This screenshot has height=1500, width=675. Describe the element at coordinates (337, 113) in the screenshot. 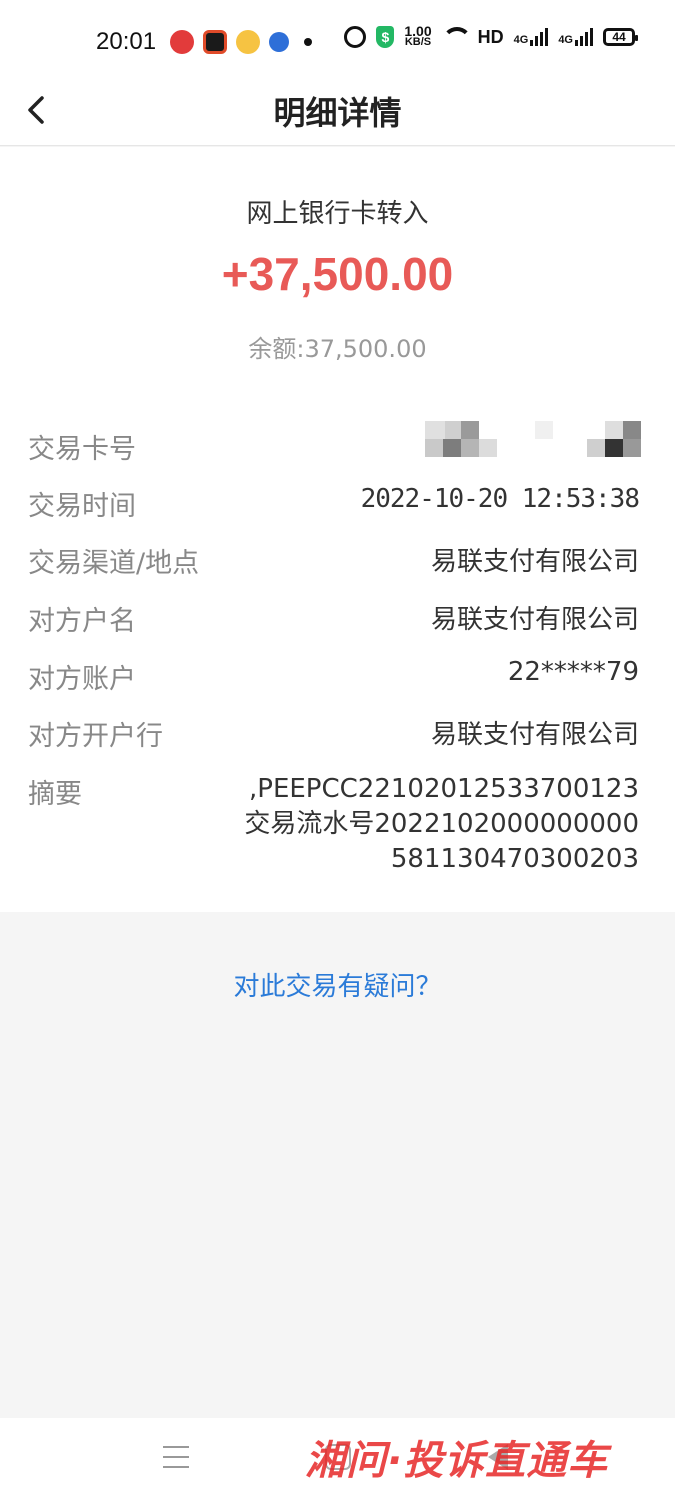

I see `page-title: 明细详情` at that location.